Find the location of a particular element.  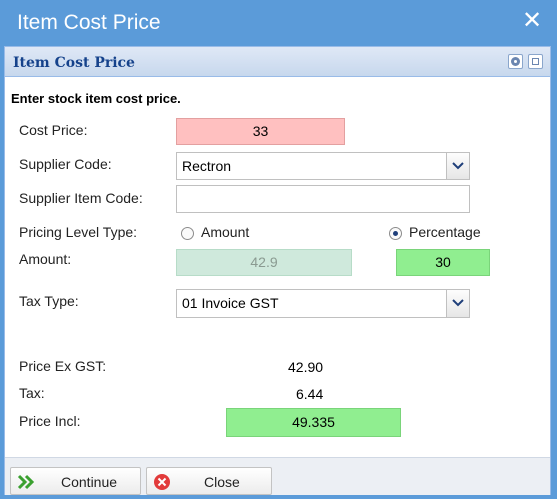

radio-amount-label: Amount is located at coordinates (225, 232).